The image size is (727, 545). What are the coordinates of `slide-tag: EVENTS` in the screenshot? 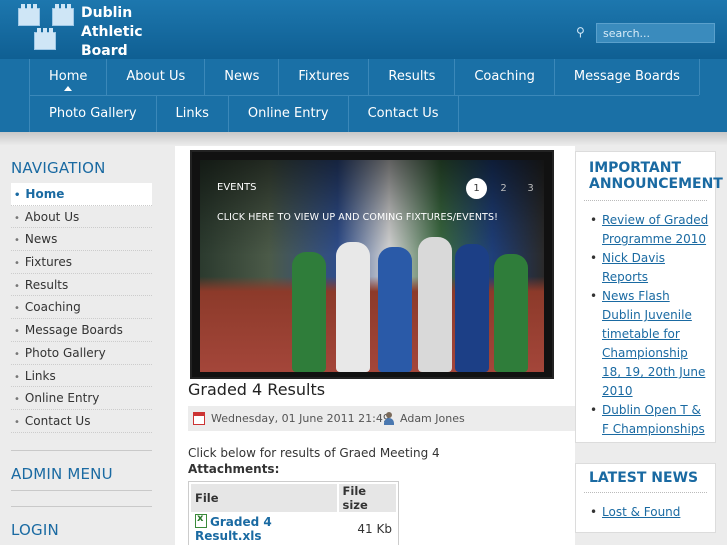 It's located at (237, 187).